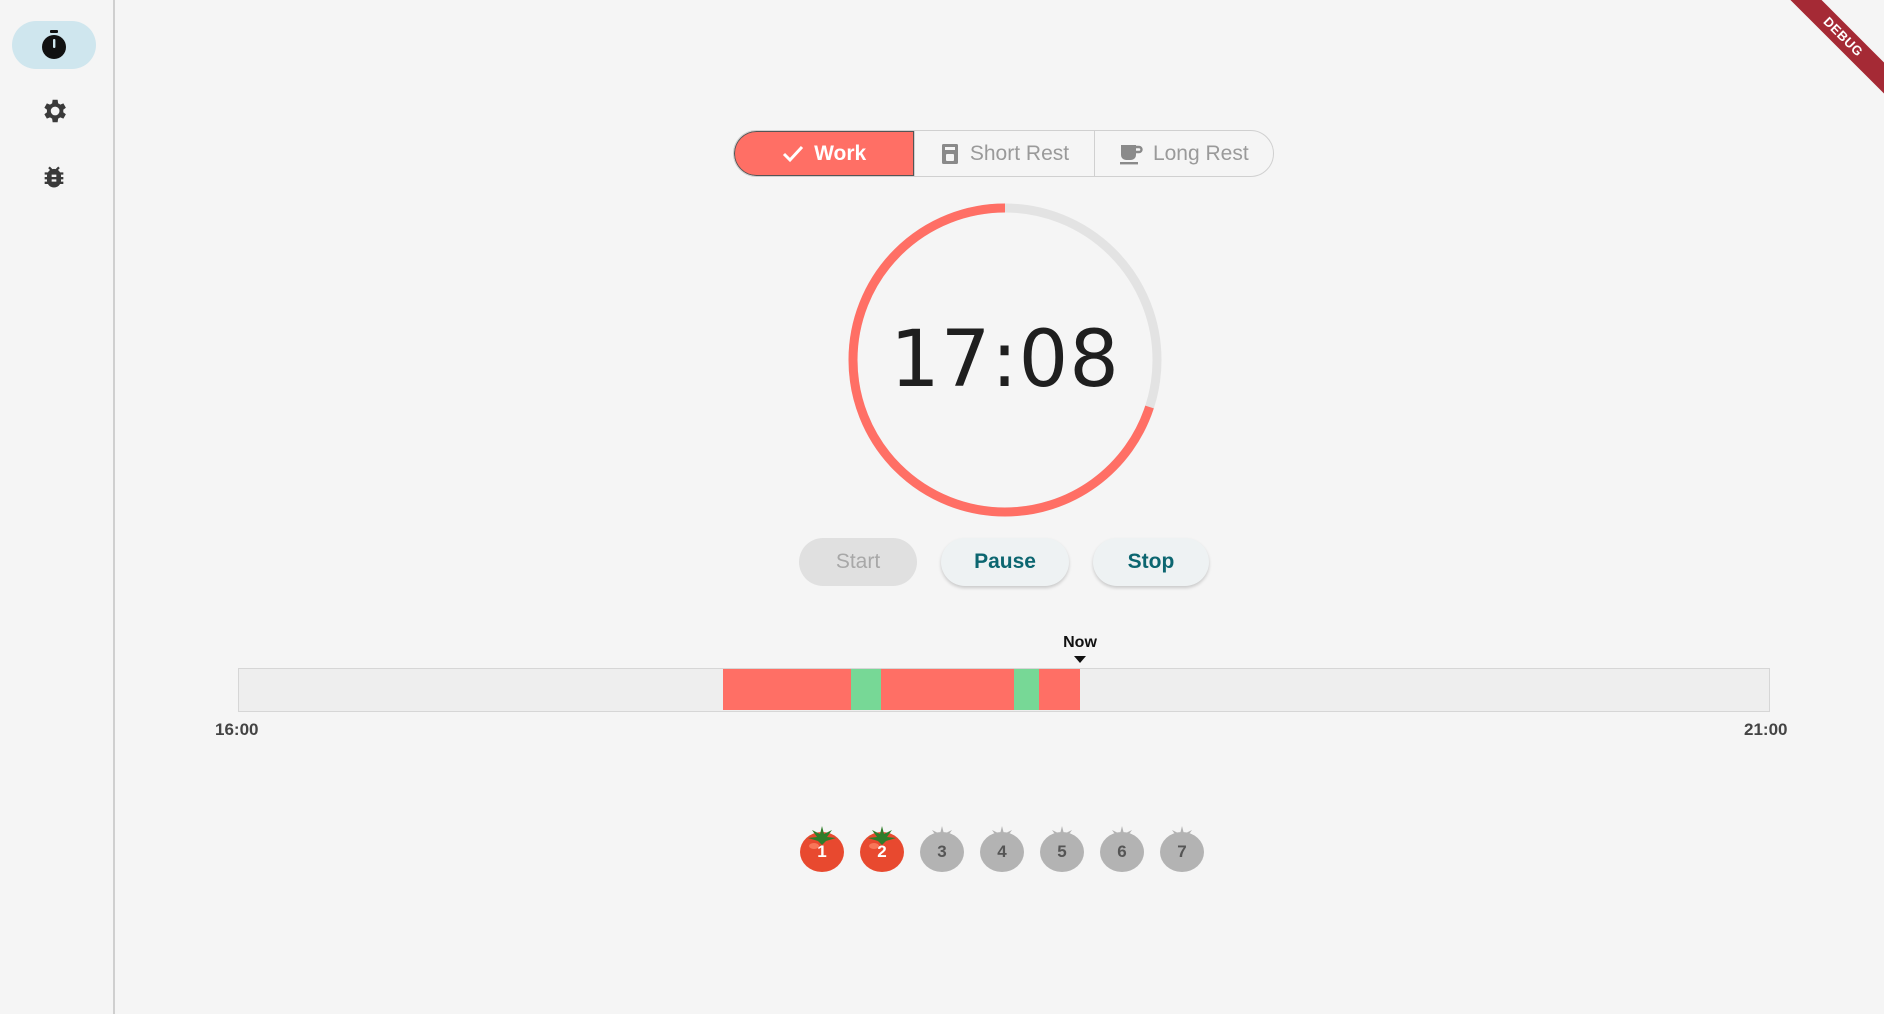 This screenshot has width=1884, height=1014. I want to click on debug-banner: DEBUG, so click(1824, 60).